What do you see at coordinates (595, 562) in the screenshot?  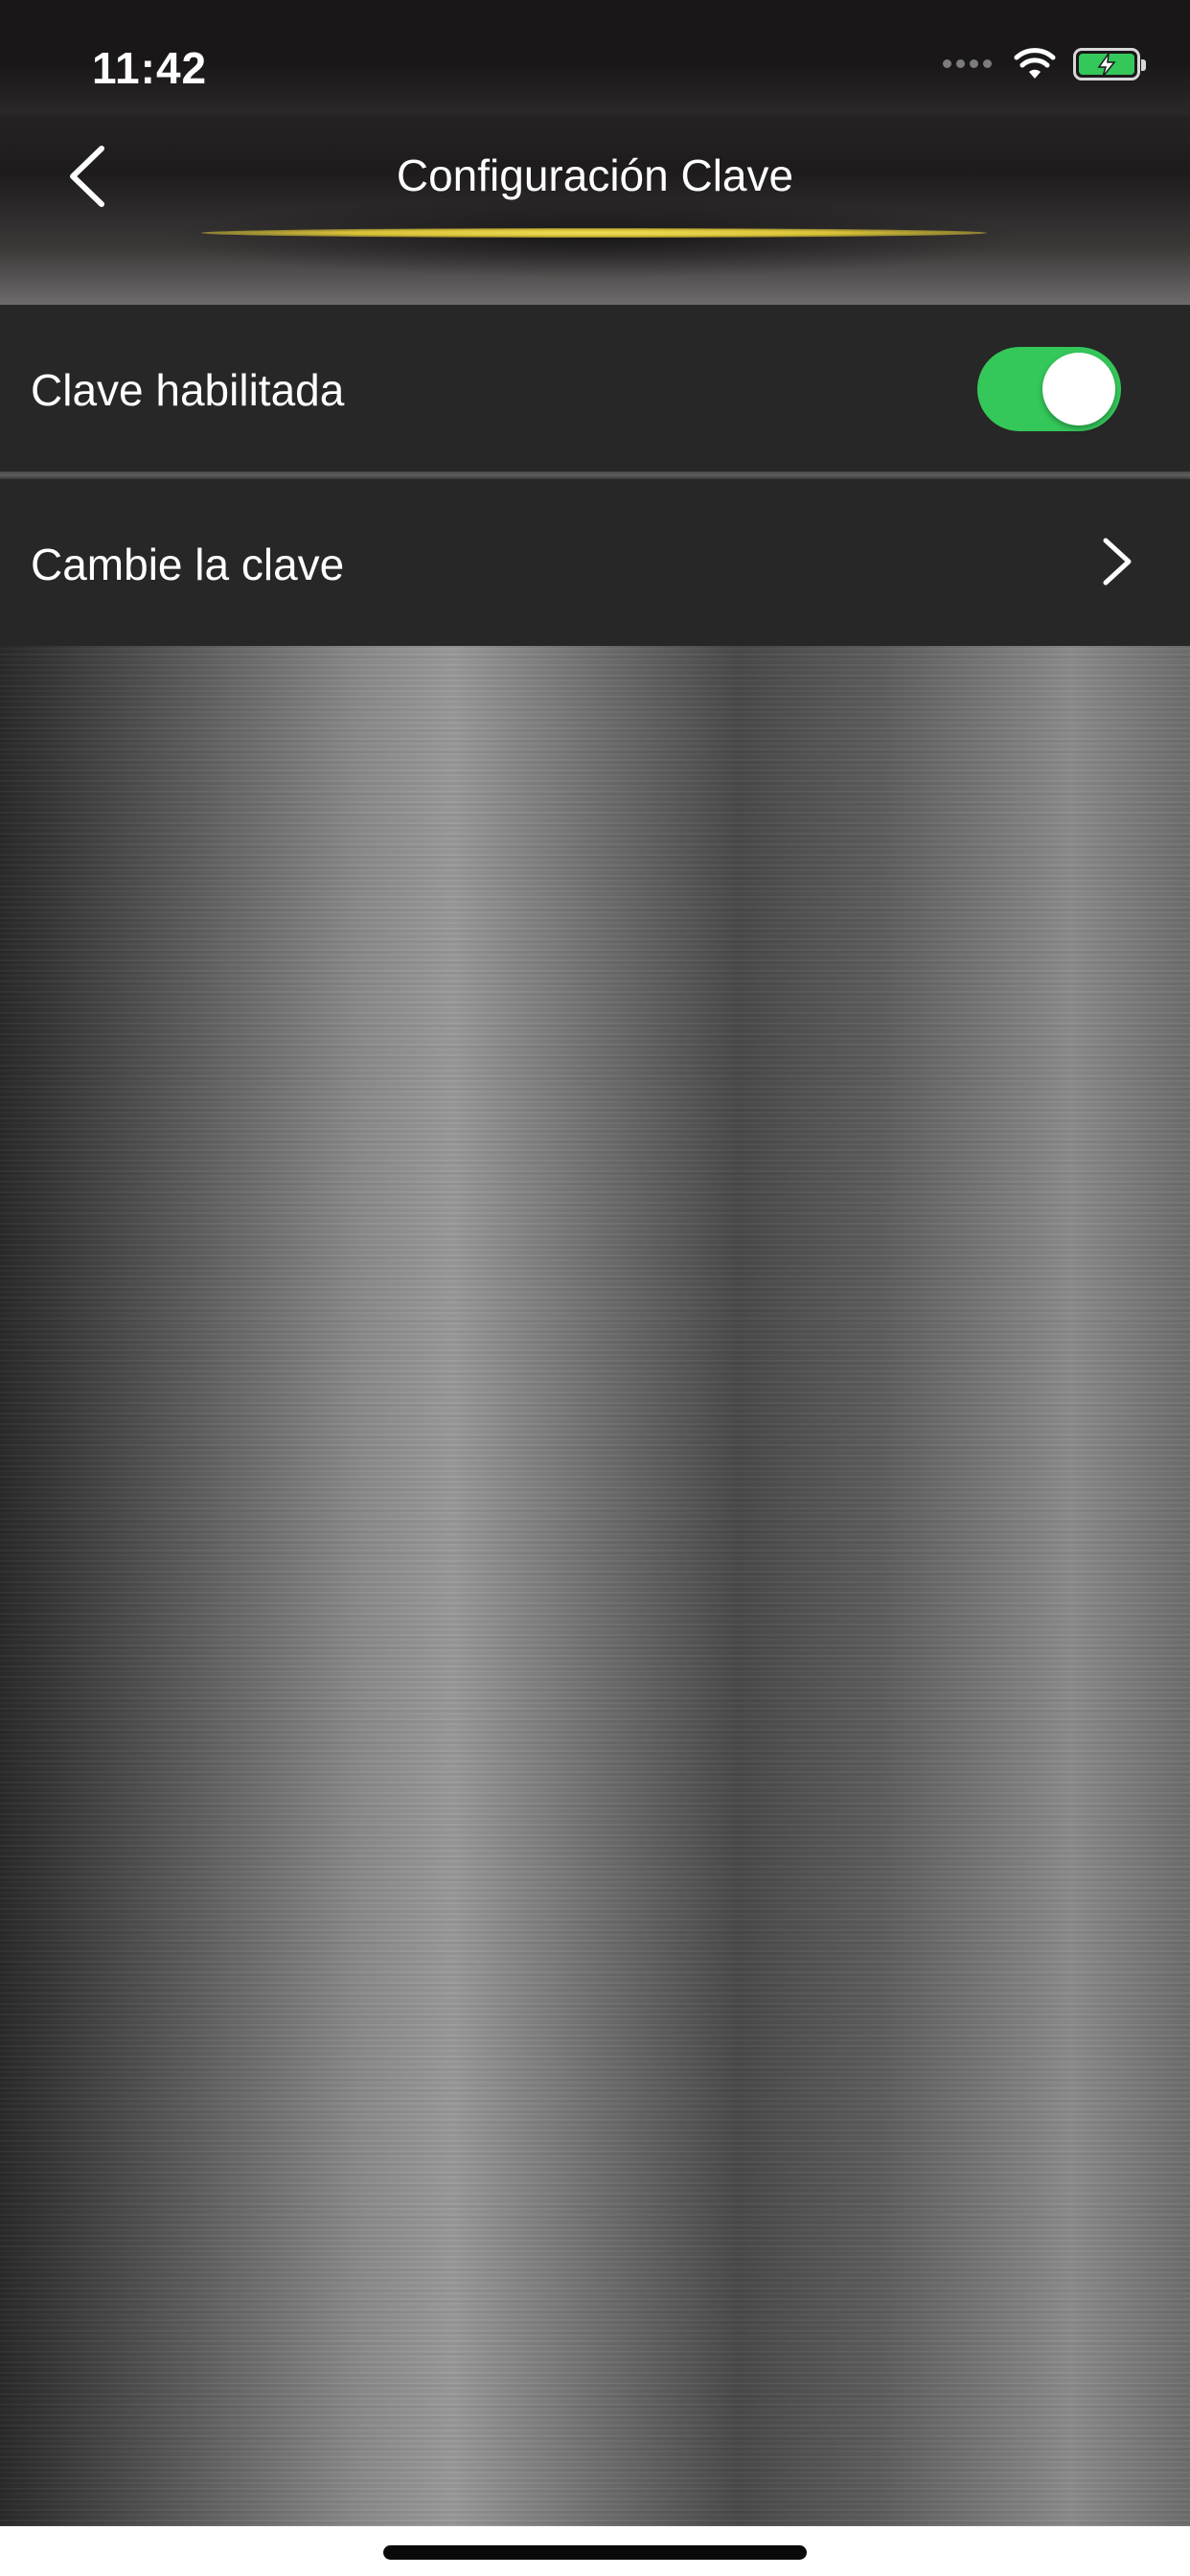 I see `change-password-row: Cambie la clave` at bounding box center [595, 562].